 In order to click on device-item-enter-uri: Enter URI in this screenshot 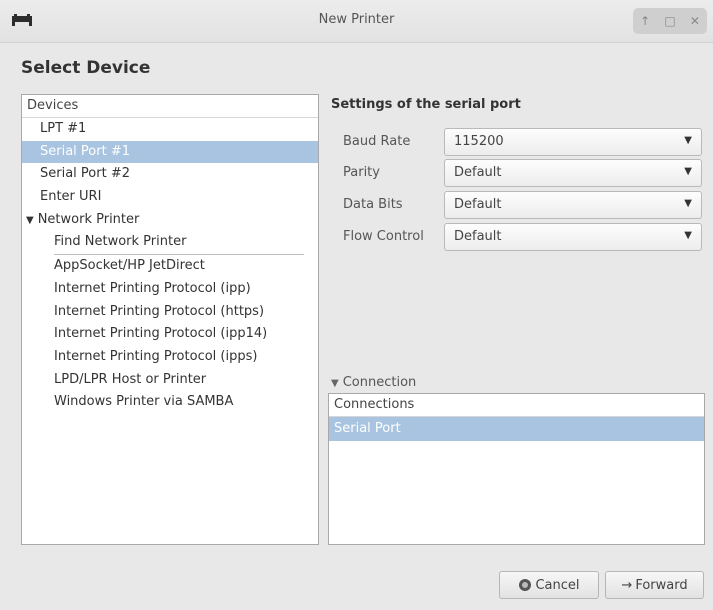, I will do `click(170, 197)`.